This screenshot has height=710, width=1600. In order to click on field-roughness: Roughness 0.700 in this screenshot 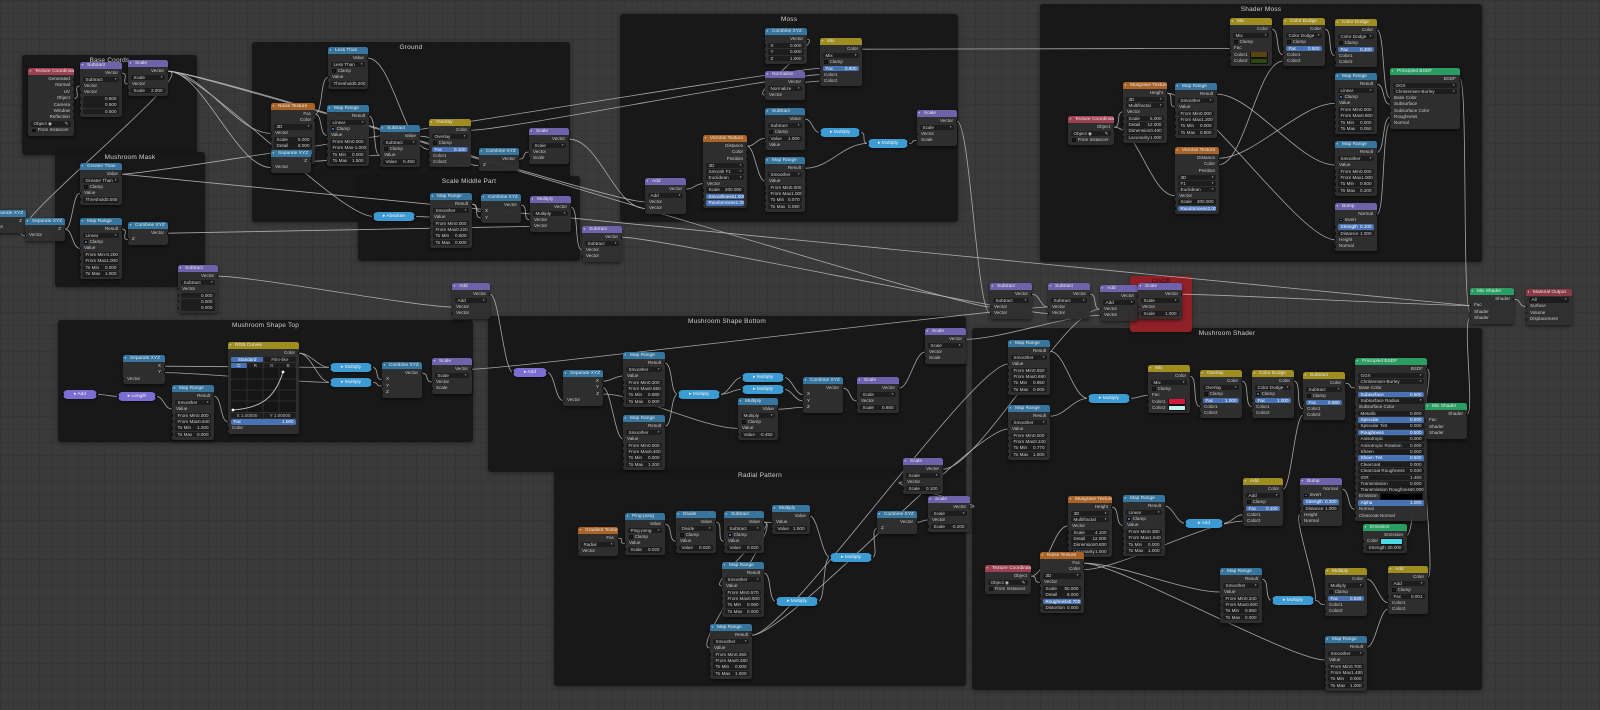, I will do `click(1062, 601)`.